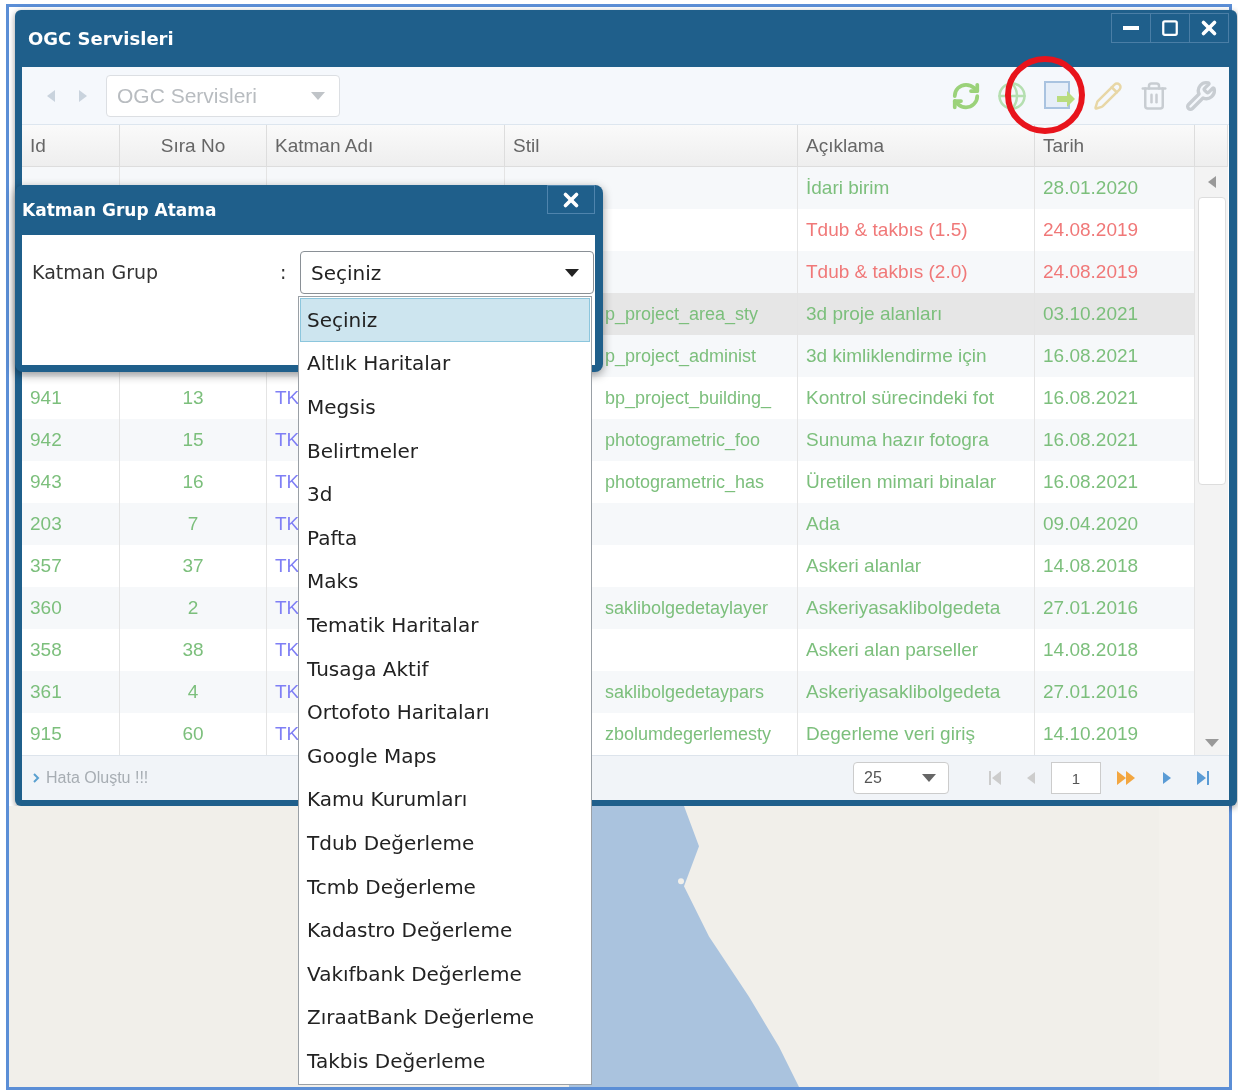  I want to click on first-page-icon, so click(995, 778).